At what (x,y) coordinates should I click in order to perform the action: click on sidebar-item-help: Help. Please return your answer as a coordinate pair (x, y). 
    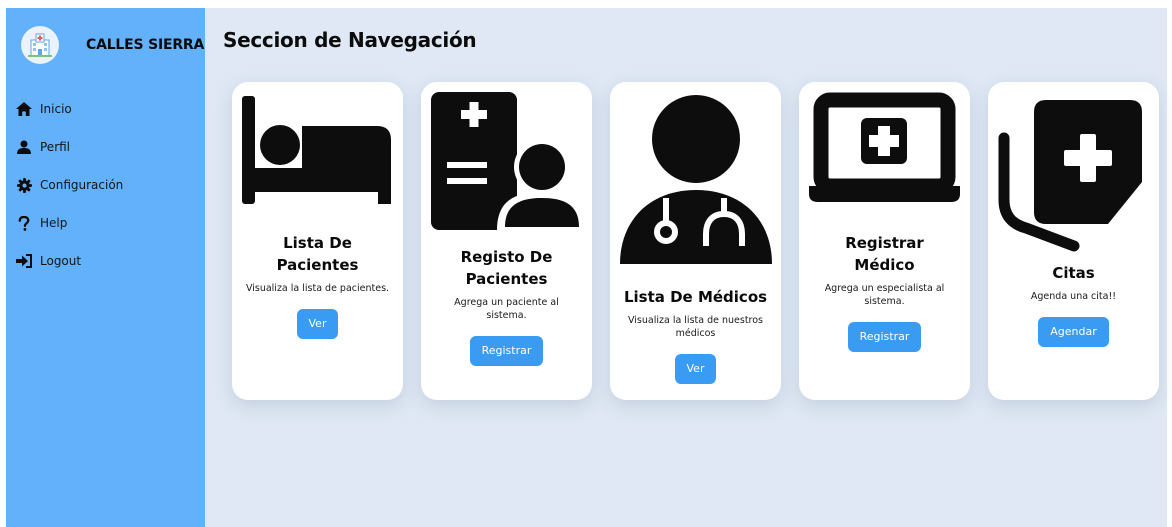
    Looking at the image, I should click on (69, 223).